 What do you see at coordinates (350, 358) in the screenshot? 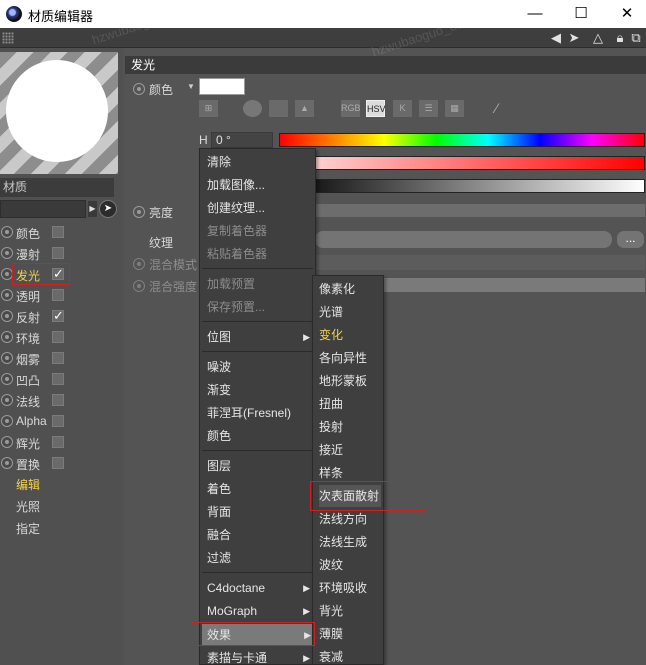
I see `submenu-item: 各向异性` at bounding box center [350, 358].